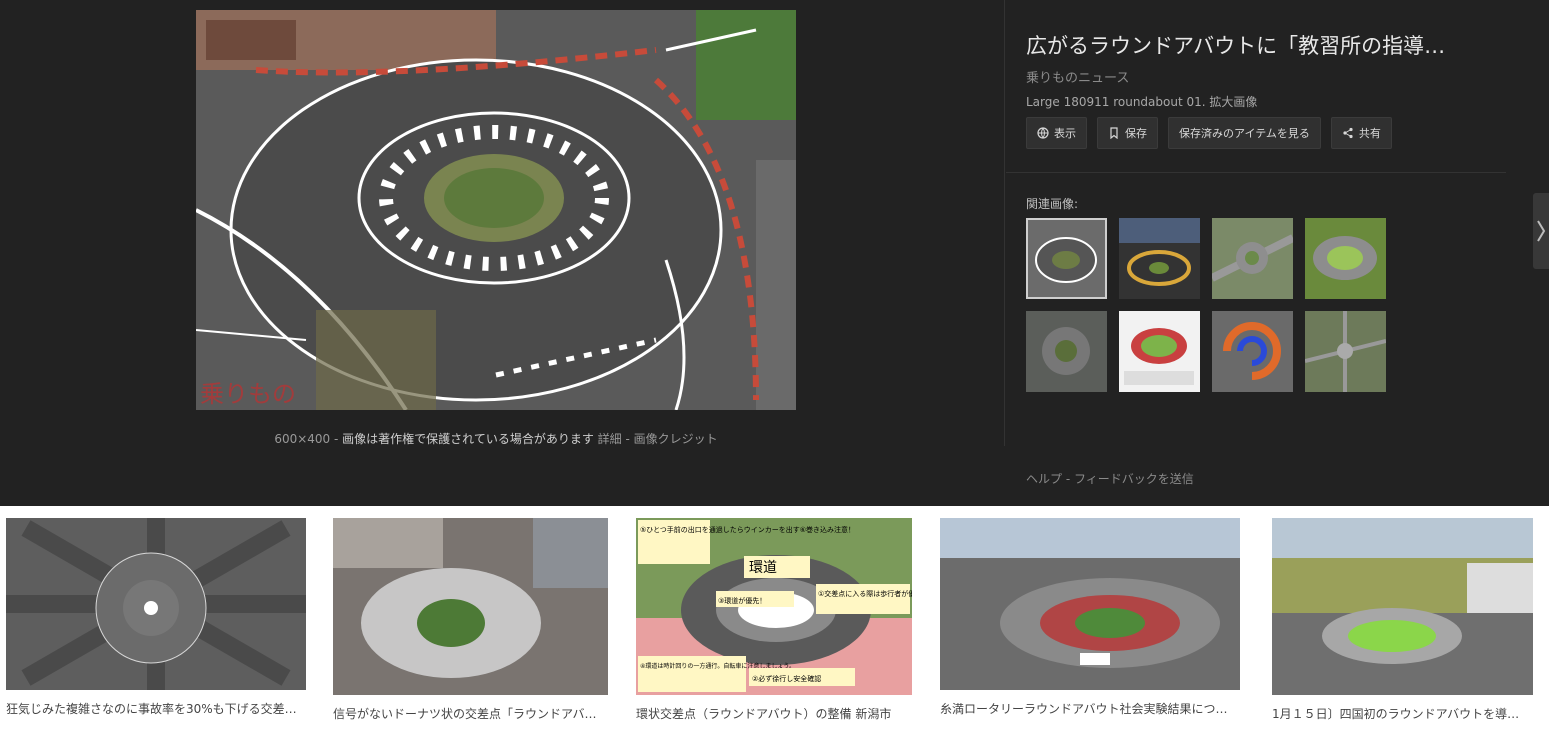  What do you see at coordinates (1256, 172) in the screenshot?
I see `horizontal-divider` at bounding box center [1256, 172].